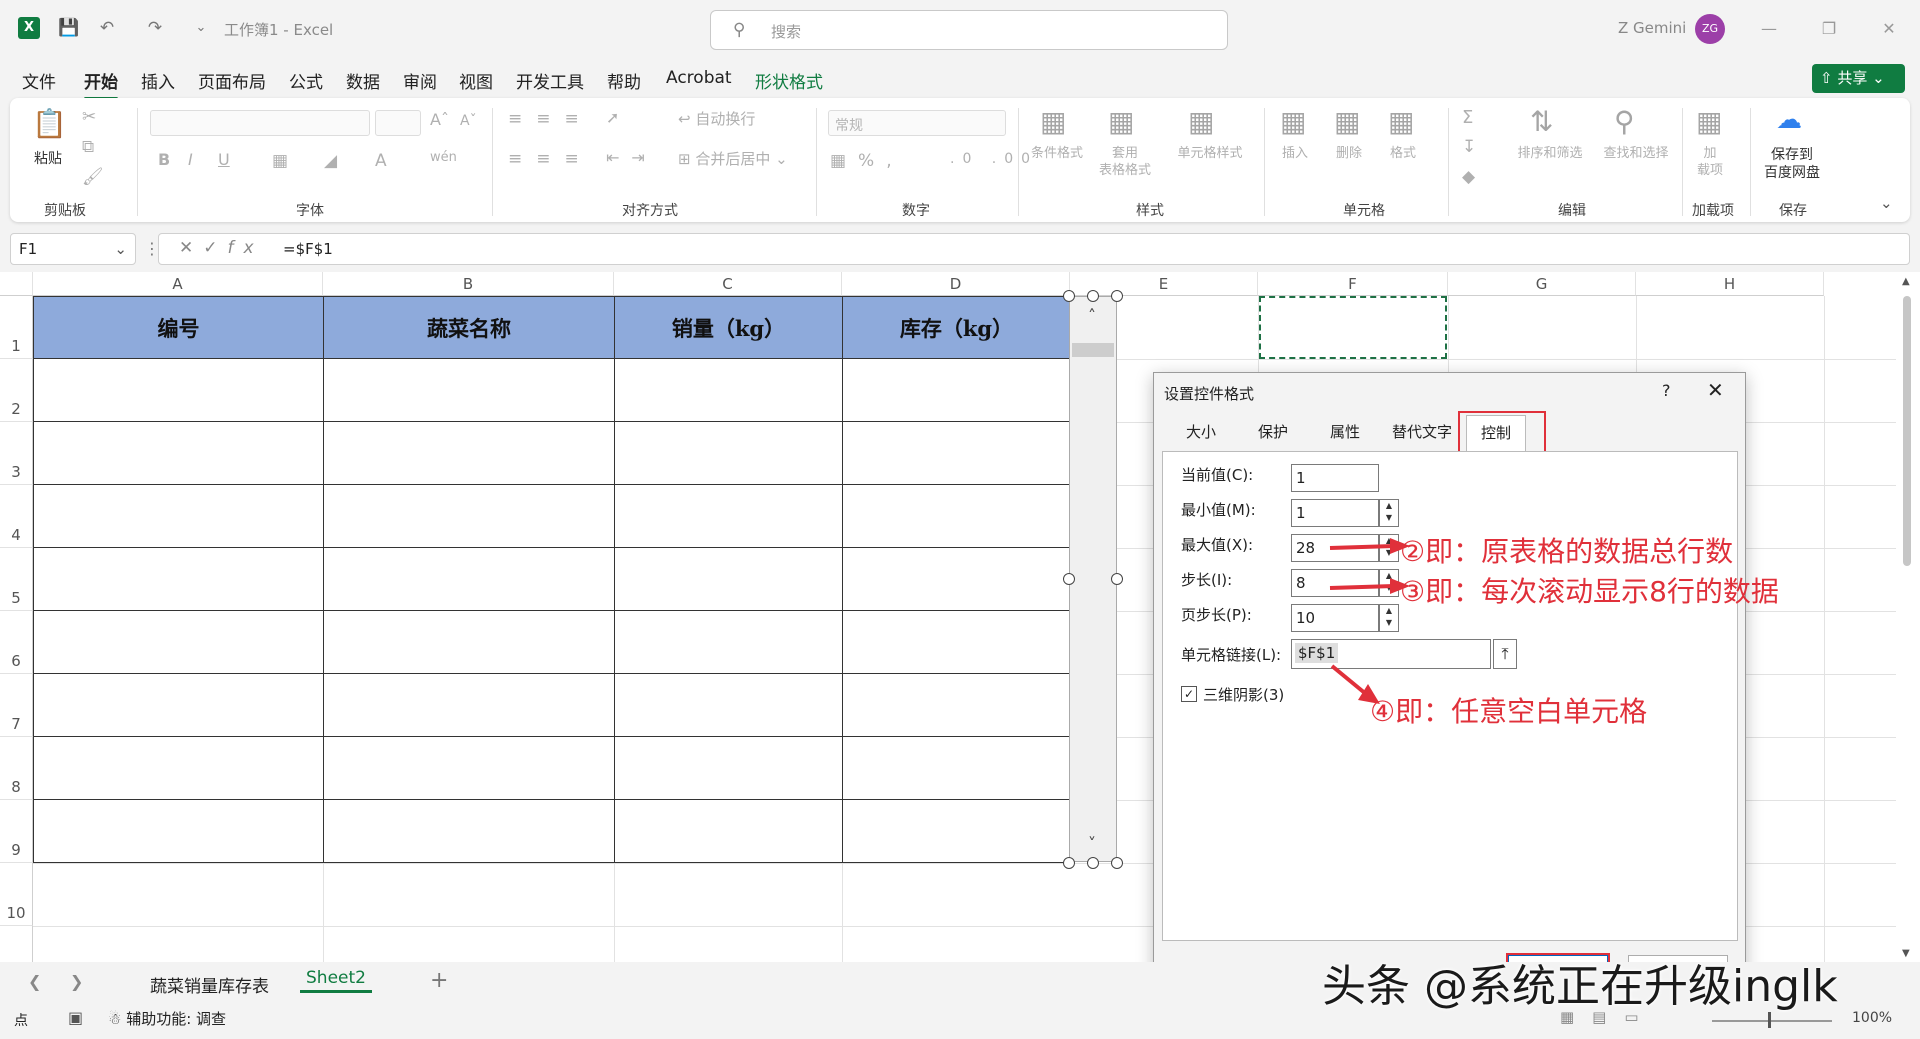 The width and height of the screenshot is (1920, 1039). I want to click on tab-alt-text: 替代文字, so click(1422, 431).